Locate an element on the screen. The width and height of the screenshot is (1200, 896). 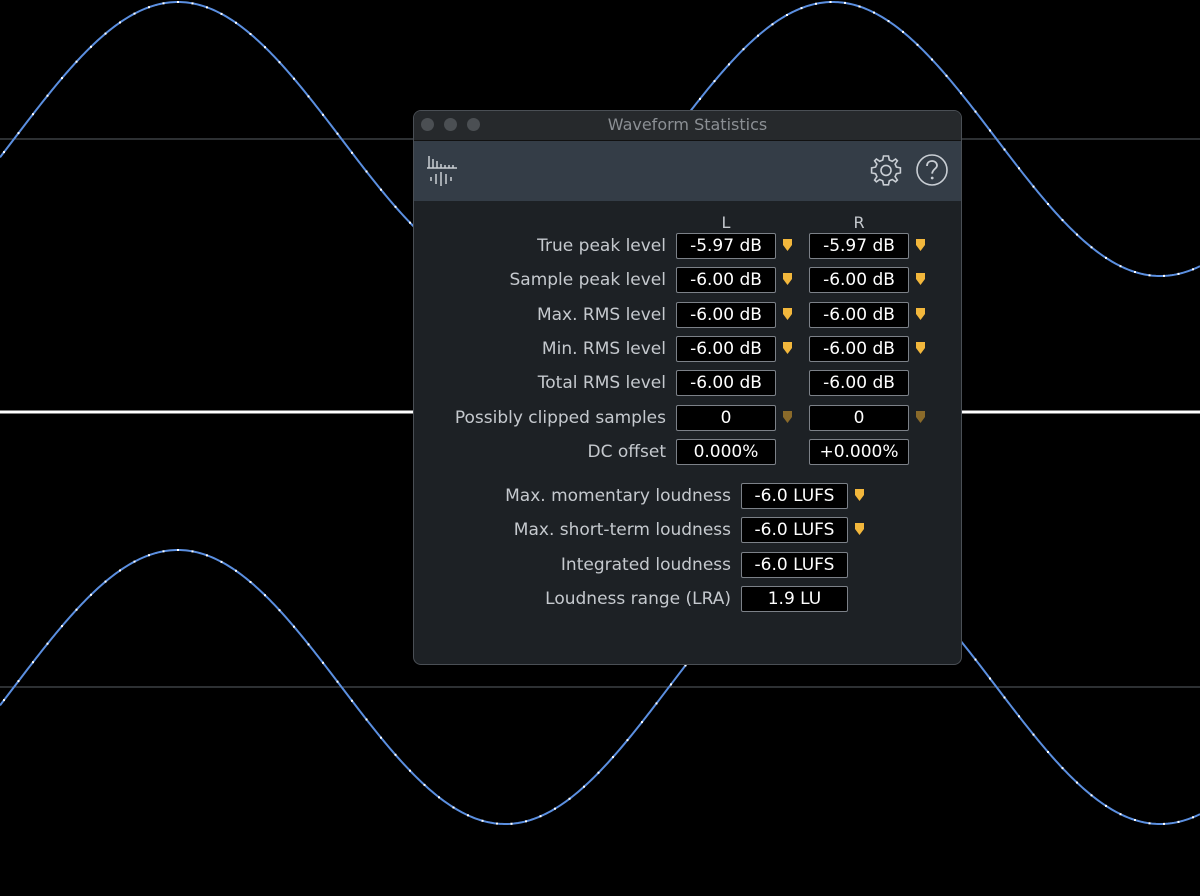
left-channel-value: 0.000% is located at coordinates (726, 451).